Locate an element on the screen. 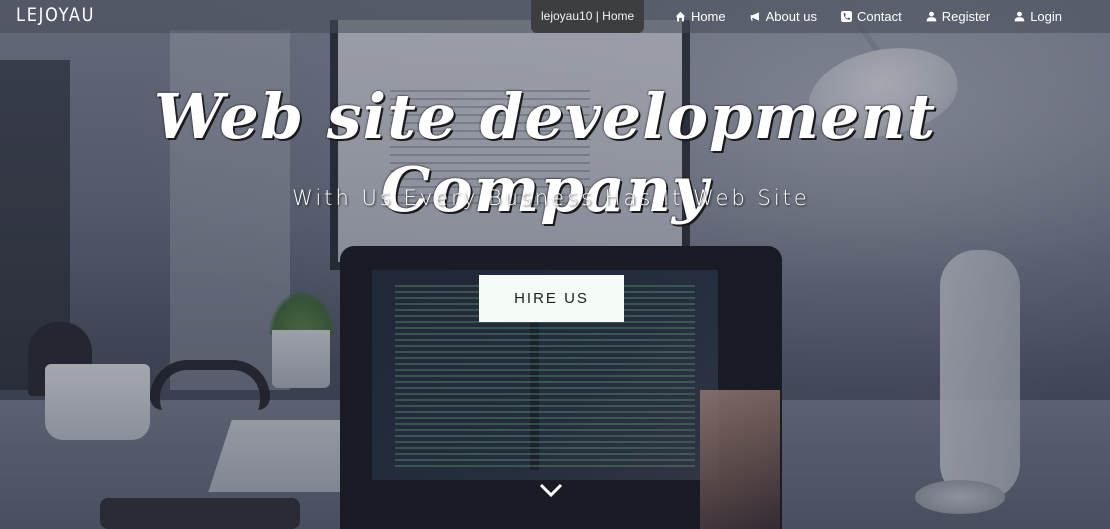  home-tooltip: lejoyau10 | Home is located at coordinates (588, 16).